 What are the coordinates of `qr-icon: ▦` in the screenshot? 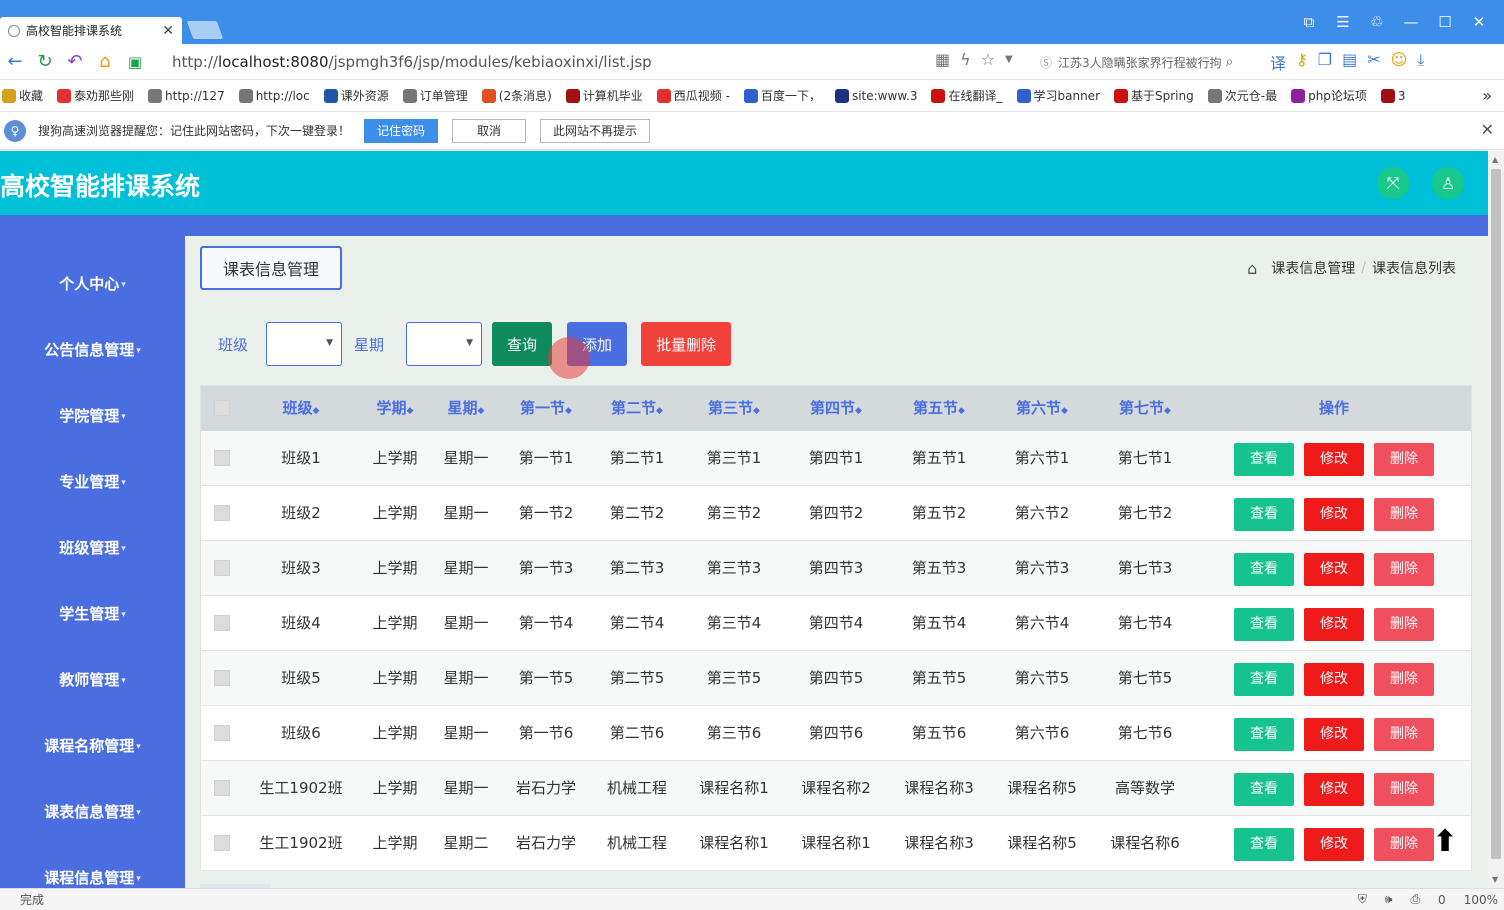 It's located at (942, 59).